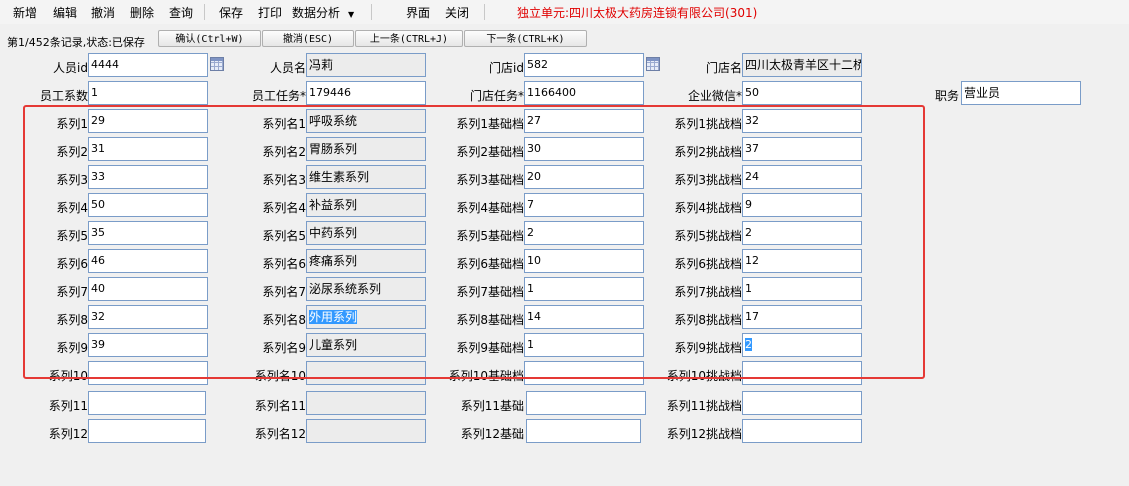 This screenshot has height=486, width=1129. I want to click on series-value-field: 50, so click(148, 205).